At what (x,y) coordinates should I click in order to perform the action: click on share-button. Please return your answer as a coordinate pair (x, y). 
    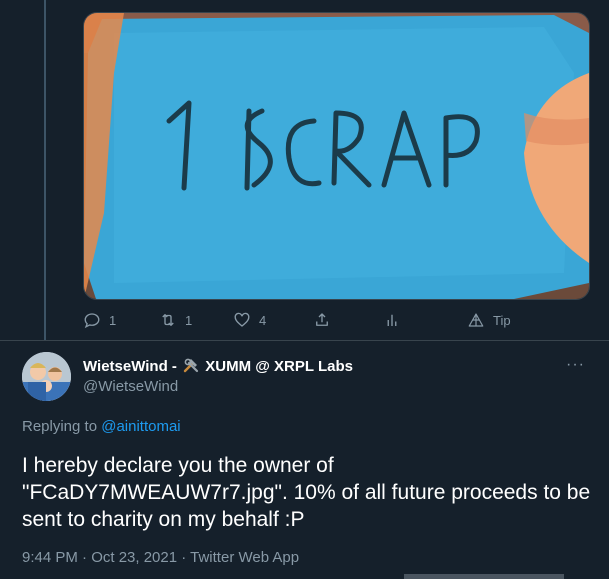
    Looking at the image, I should click on (322, 320).